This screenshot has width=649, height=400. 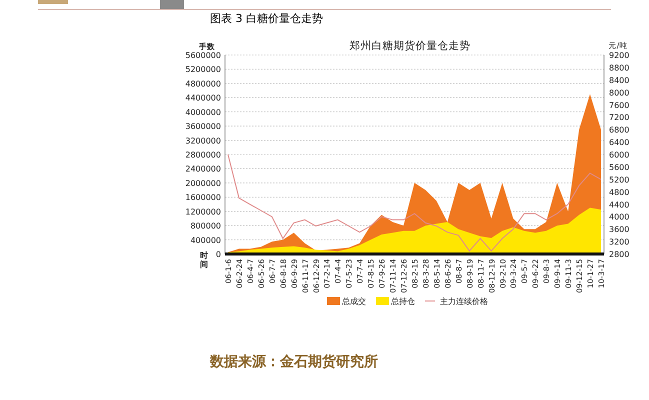 I want to click on chart-title: 郑州白糖期货价量仓走势, so click(x=410, y=46).